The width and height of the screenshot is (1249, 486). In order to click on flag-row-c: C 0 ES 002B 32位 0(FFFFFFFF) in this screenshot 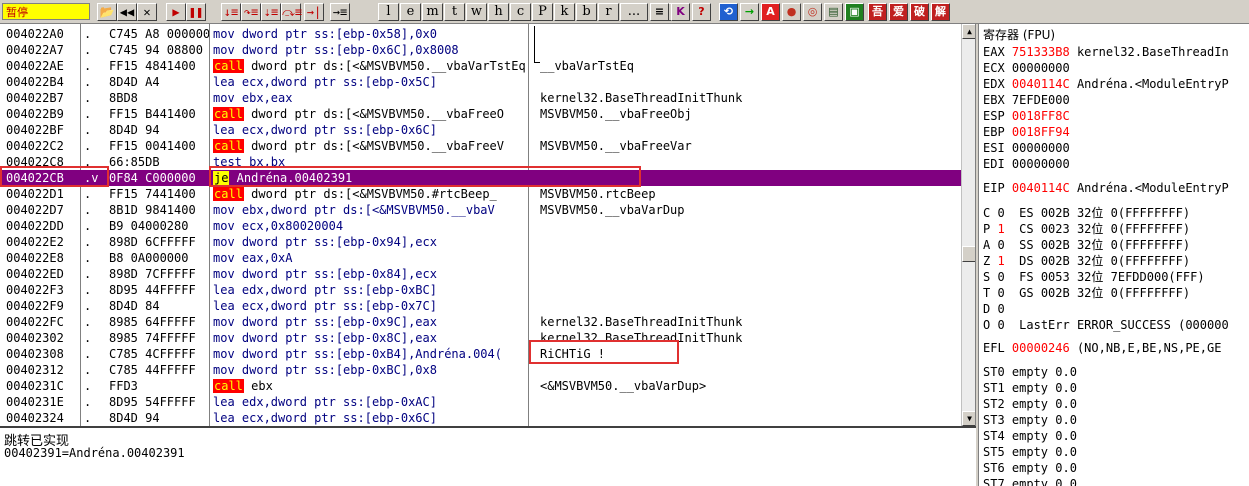, I will do `click(1086, 213)`.